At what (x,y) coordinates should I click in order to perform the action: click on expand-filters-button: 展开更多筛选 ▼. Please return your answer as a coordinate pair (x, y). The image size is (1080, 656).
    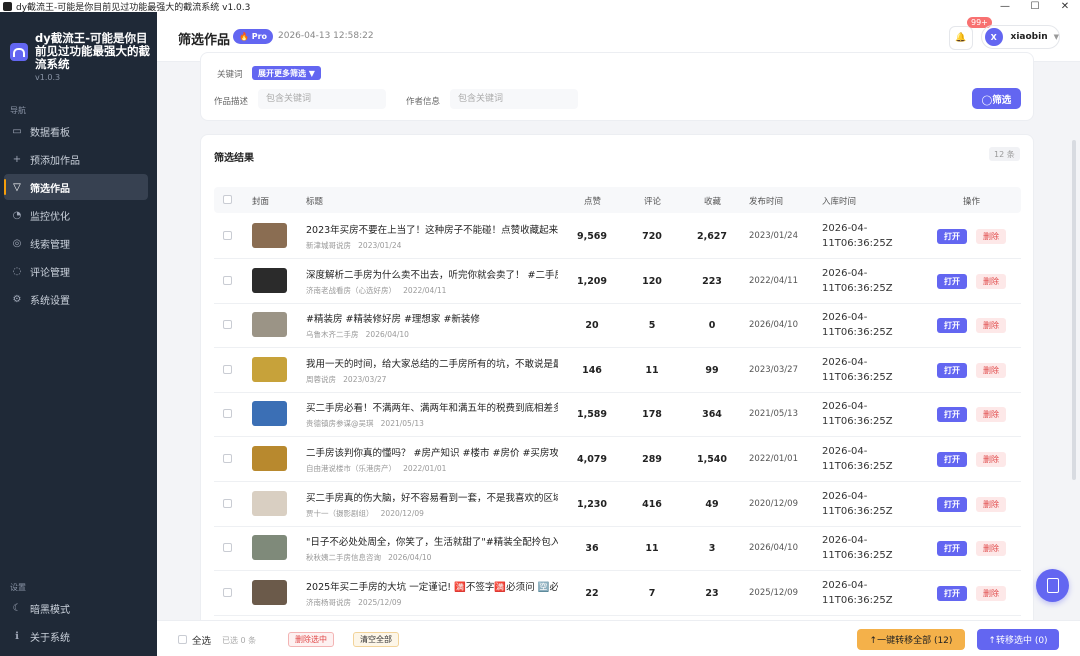
    Looking at the image, I should click on (286, 73).